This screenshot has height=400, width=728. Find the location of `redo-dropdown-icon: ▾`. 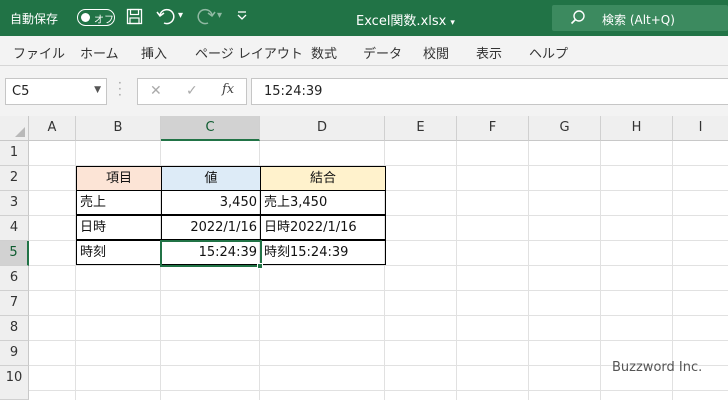

redo-dropdown-icon: ▾ is located at coordinates (219, 15).